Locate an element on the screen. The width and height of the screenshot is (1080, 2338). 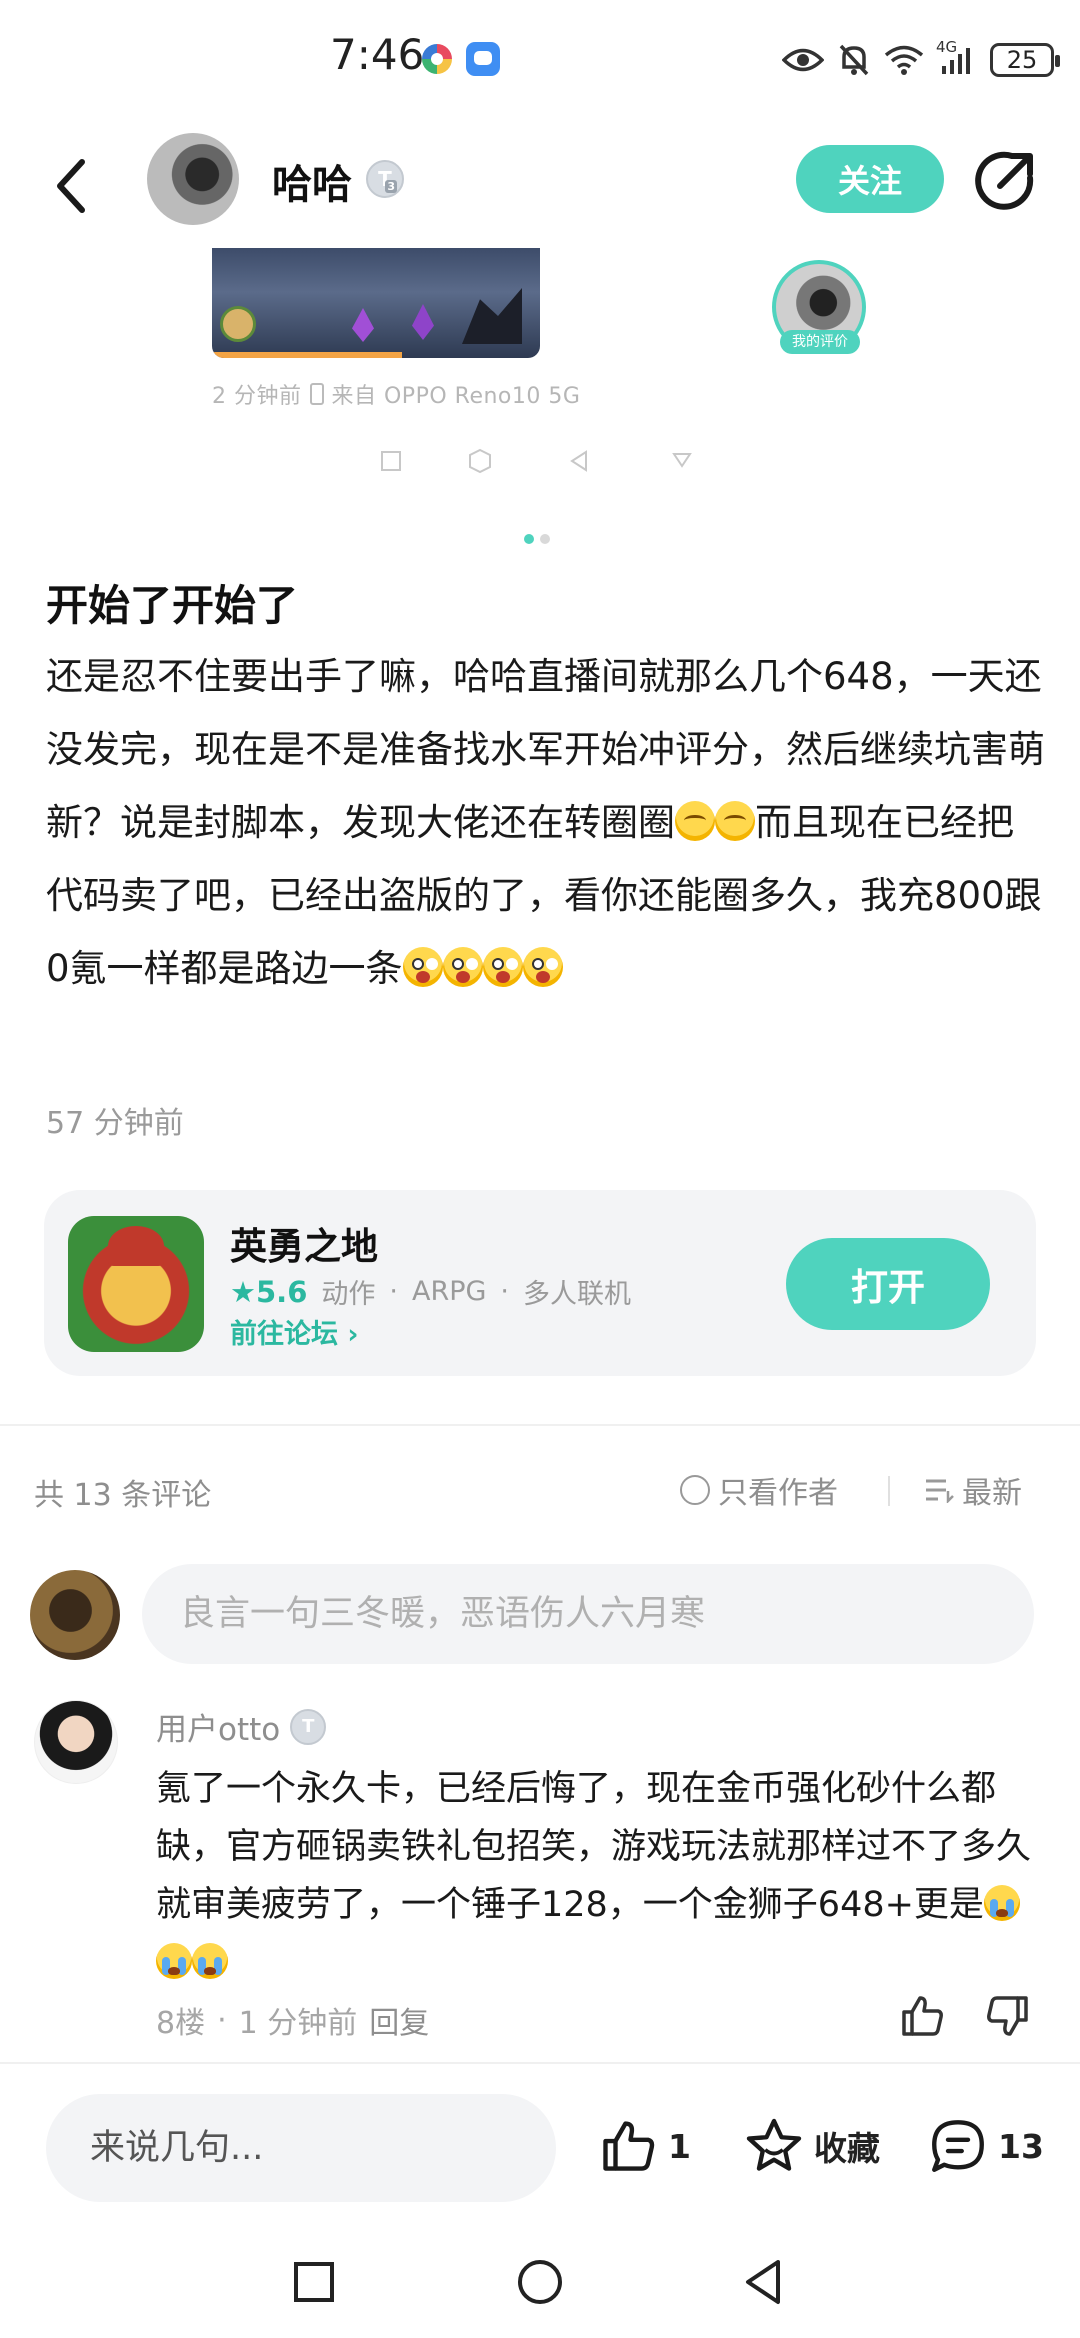
comment-meta: 8楼 · 1 分钟前 回复 is located at coordinates (292, 2020).